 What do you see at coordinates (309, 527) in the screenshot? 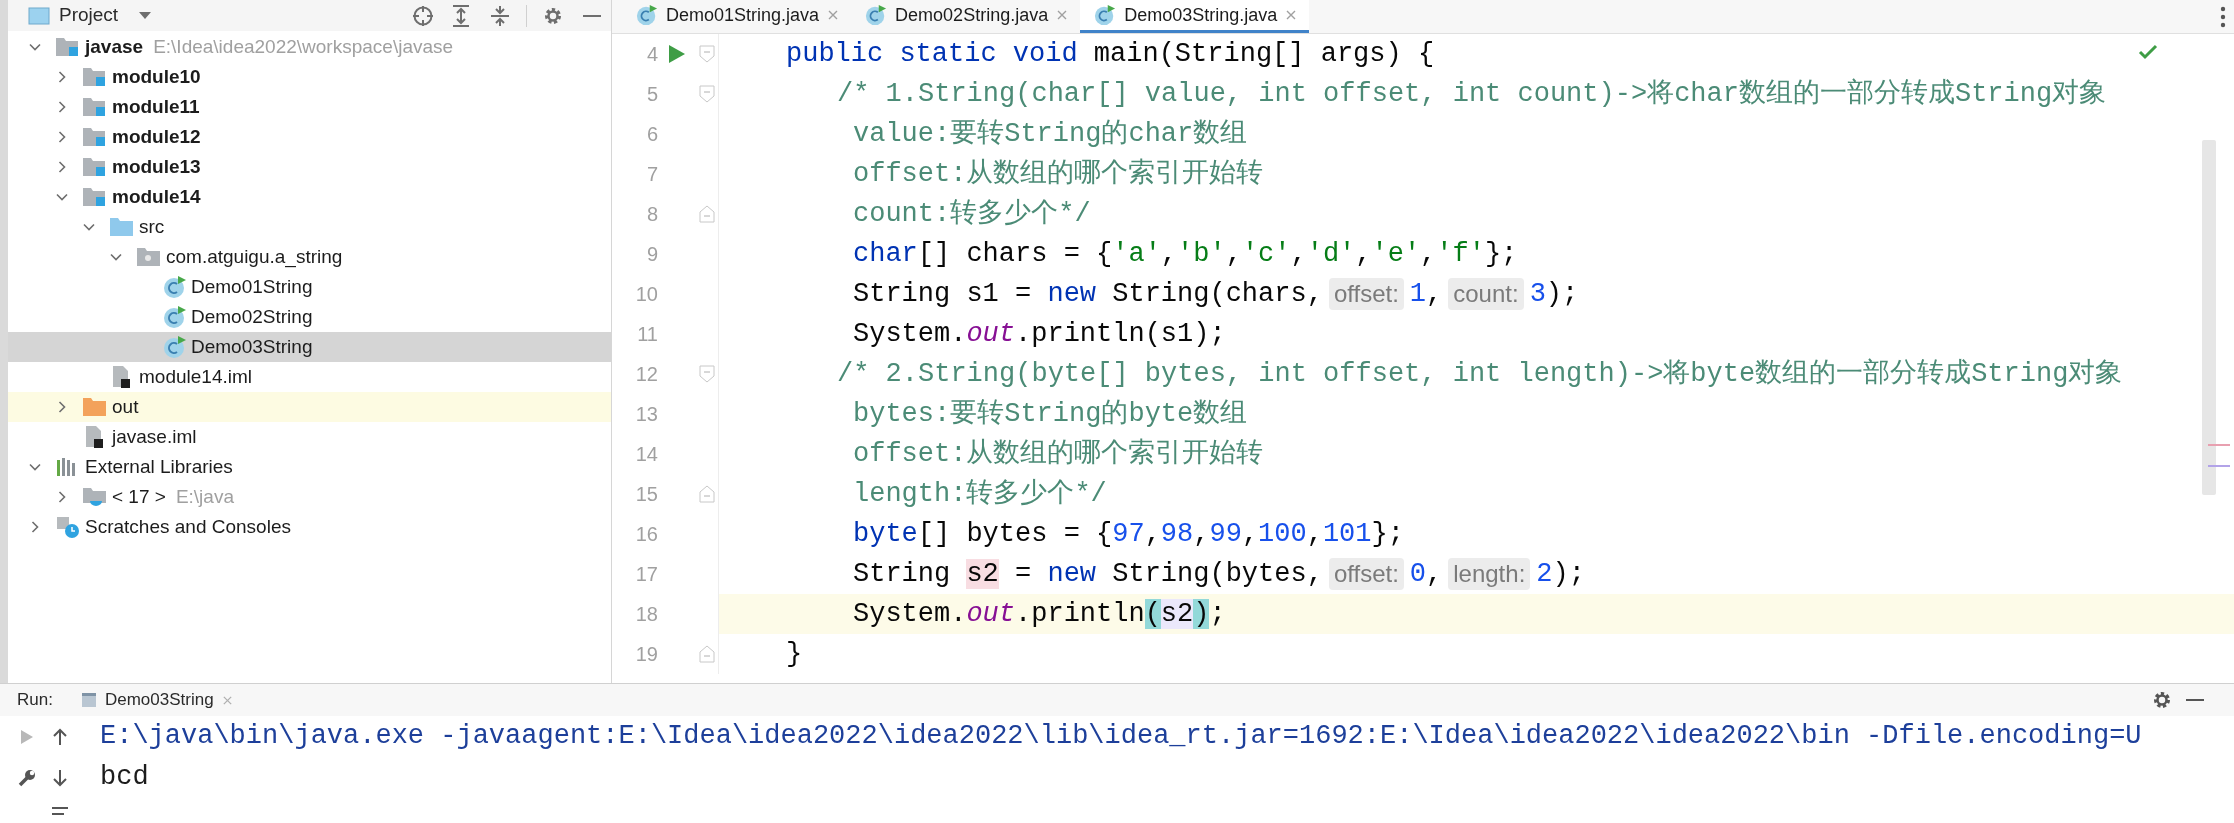
I see `tree-item: Scratches and Consoles` at bounding box center [309, 527].